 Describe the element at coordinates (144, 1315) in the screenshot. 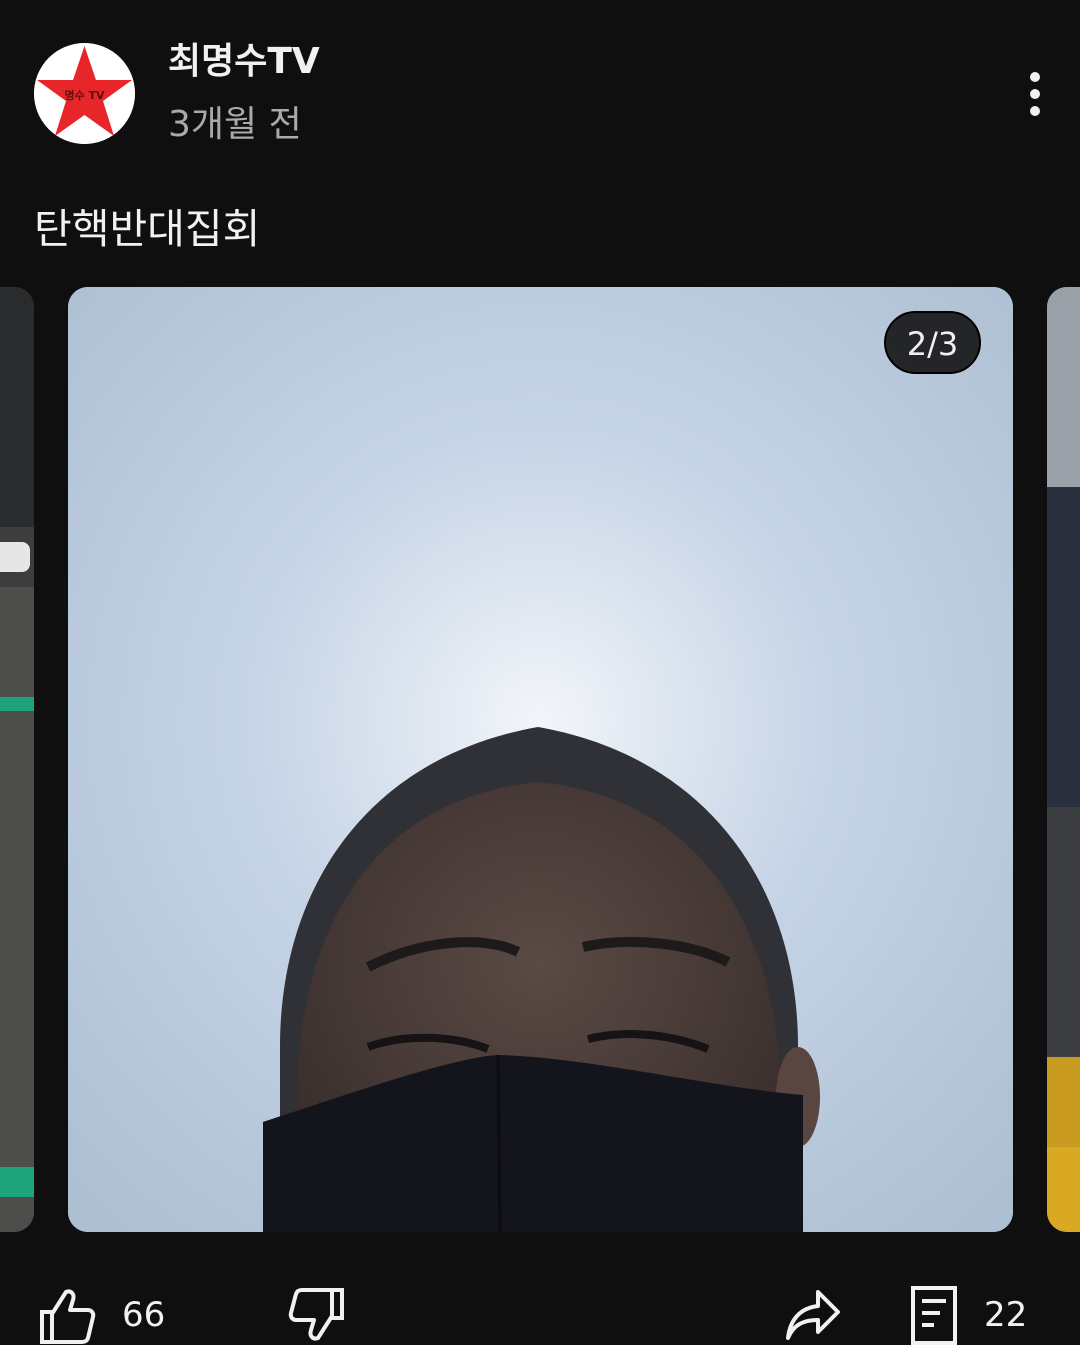

I see `like-count: 66` at that location.